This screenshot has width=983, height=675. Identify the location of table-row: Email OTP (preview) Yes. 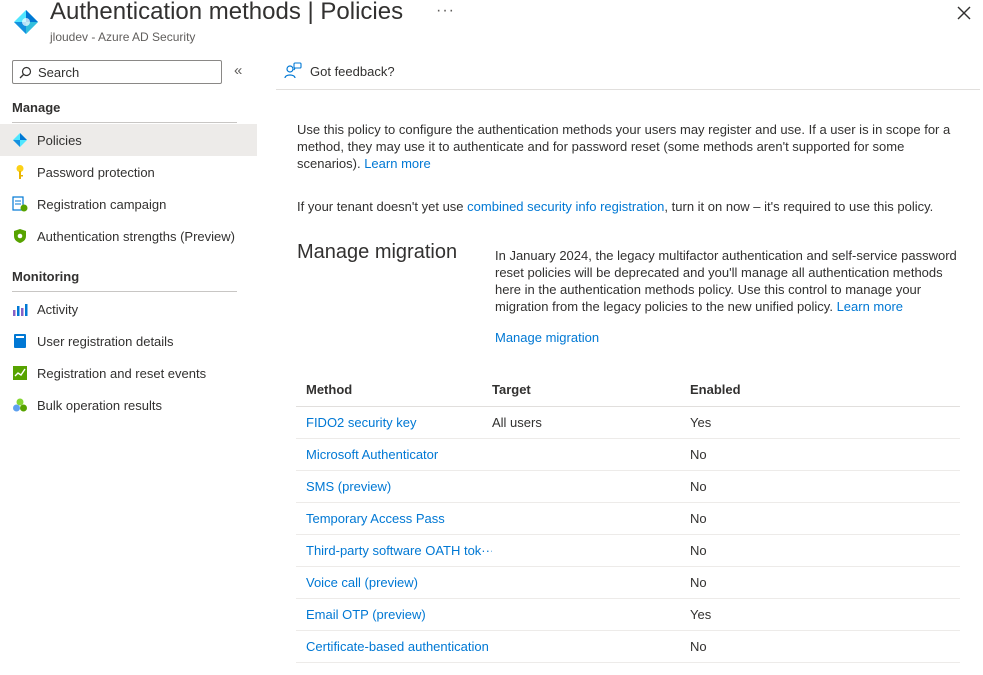
(628, 615).